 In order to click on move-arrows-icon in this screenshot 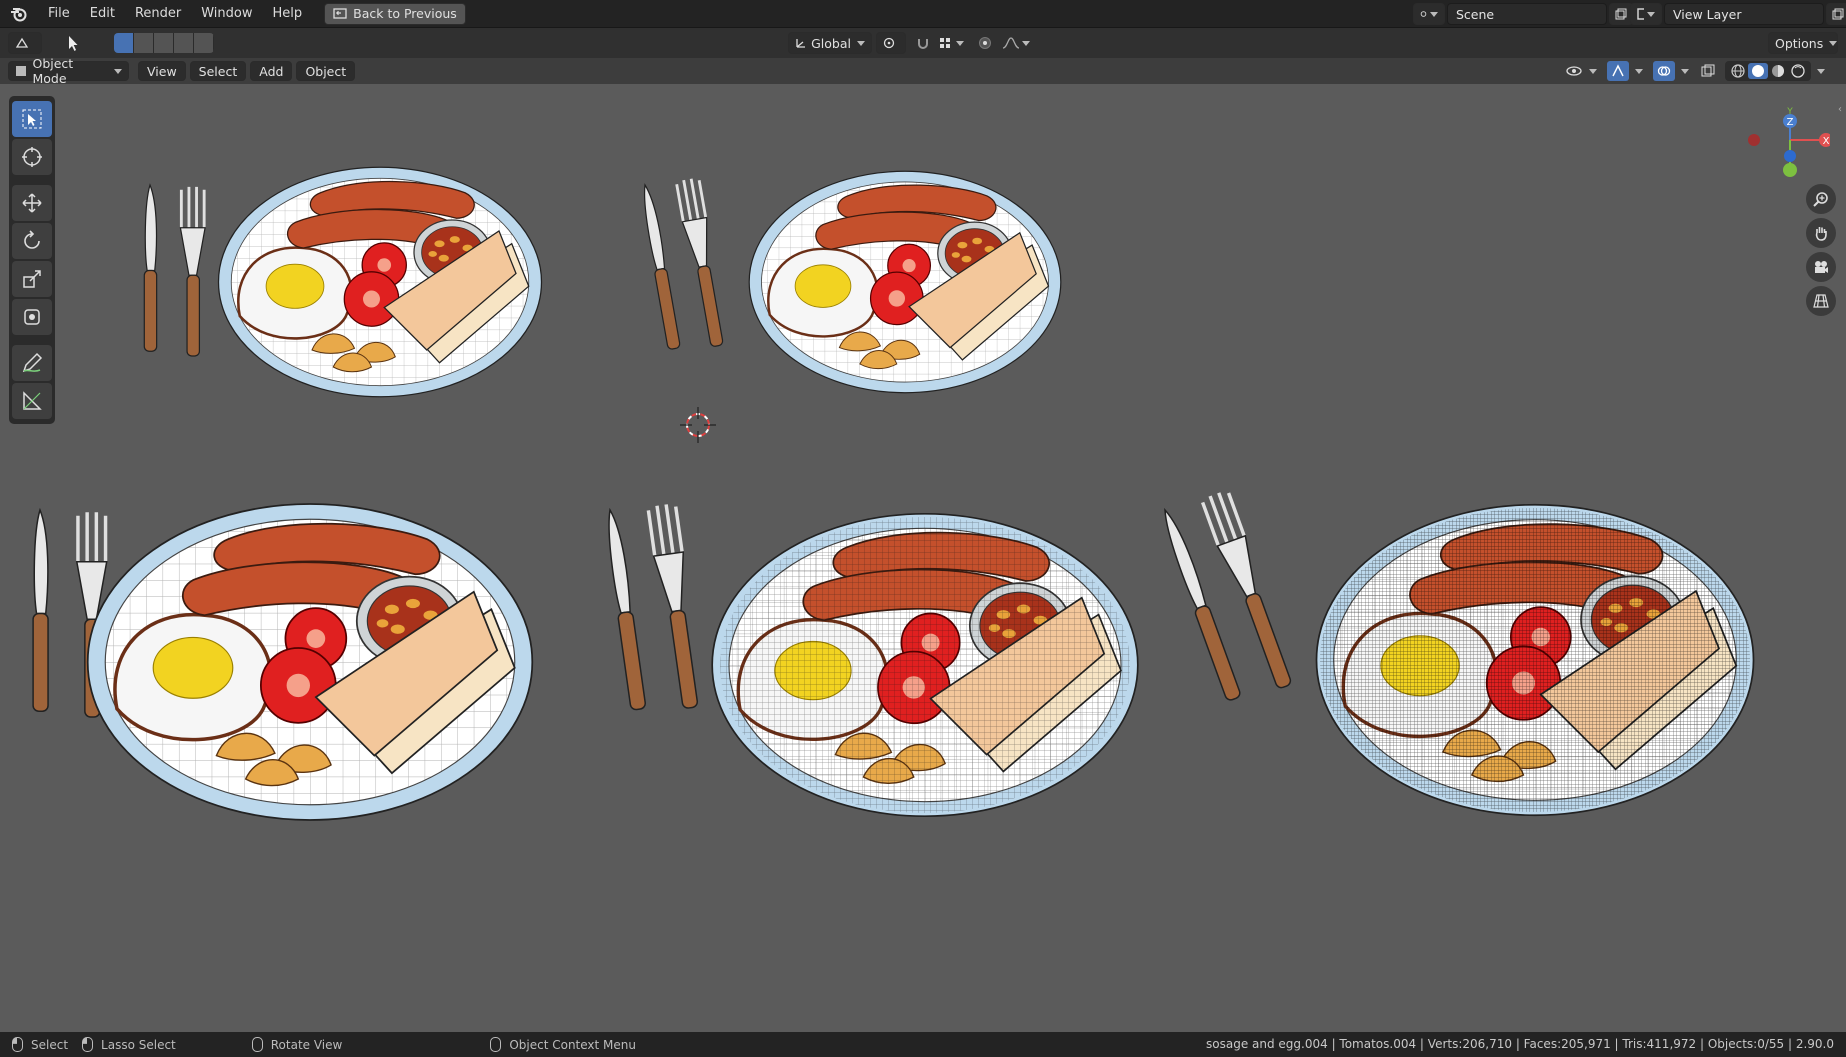, I will do `click(32, 203)`.